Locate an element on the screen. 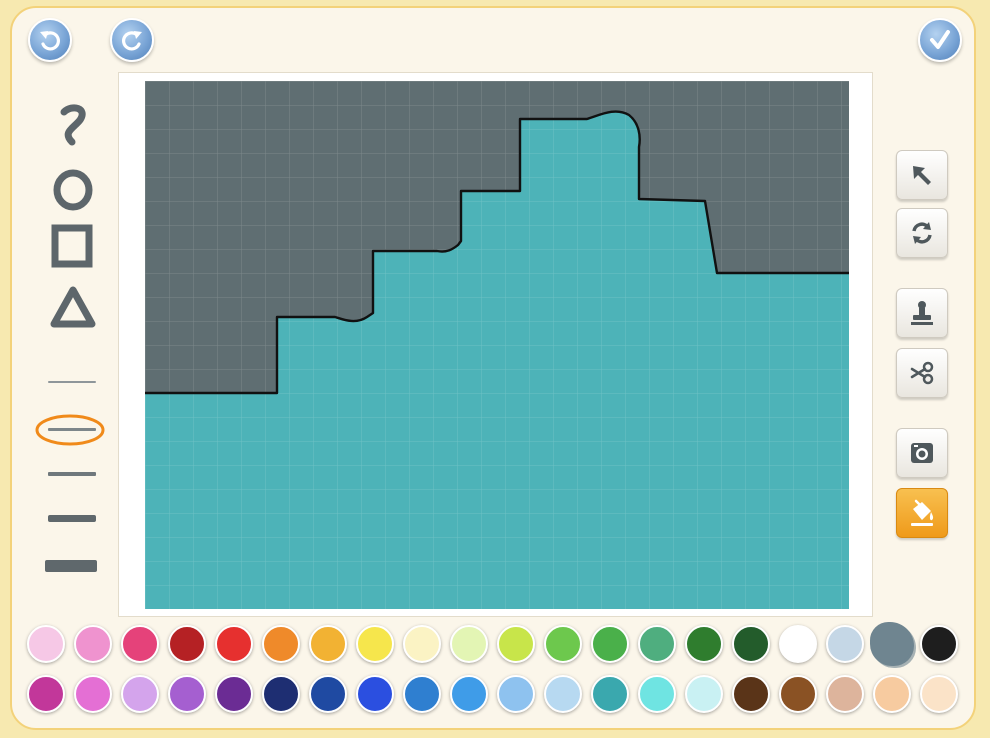 The height and width of the screenshot is (738, 990). line-width-medium is located at coordinates (72, 474).